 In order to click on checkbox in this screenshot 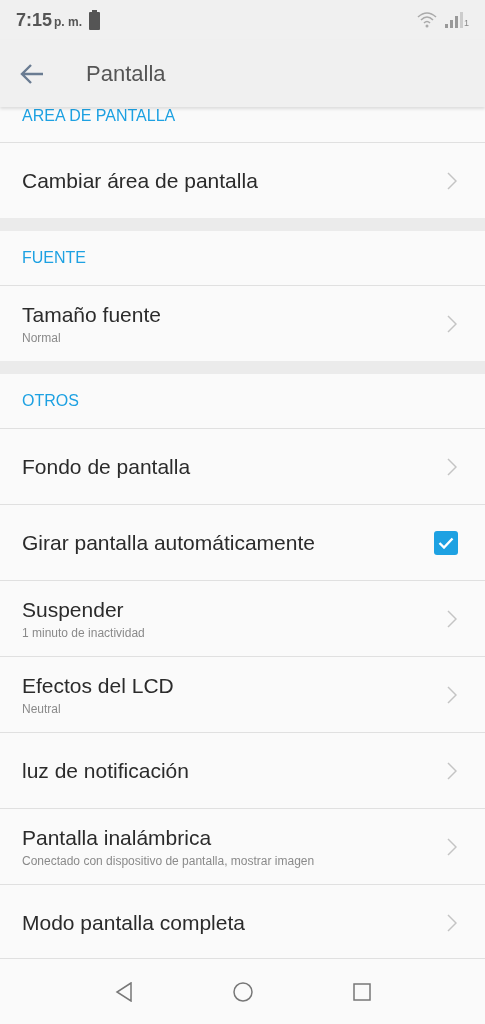, I will do `click(446, 542)`.